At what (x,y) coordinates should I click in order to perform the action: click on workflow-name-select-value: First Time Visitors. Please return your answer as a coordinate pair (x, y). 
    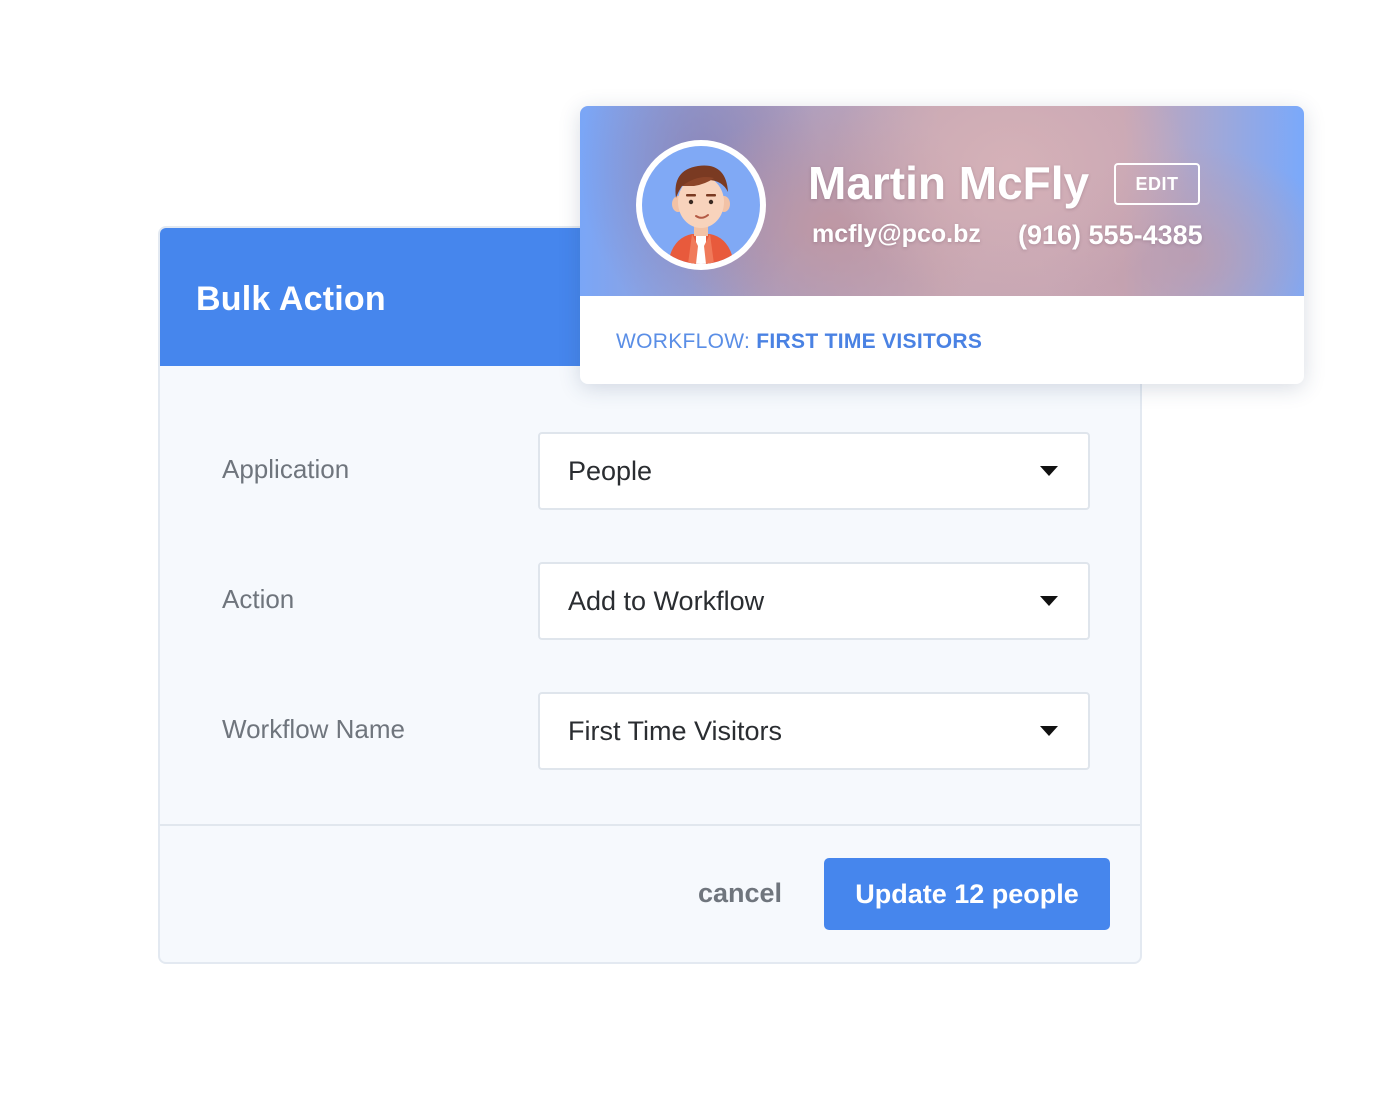
    Looking at the image, I should click on (675, 731).